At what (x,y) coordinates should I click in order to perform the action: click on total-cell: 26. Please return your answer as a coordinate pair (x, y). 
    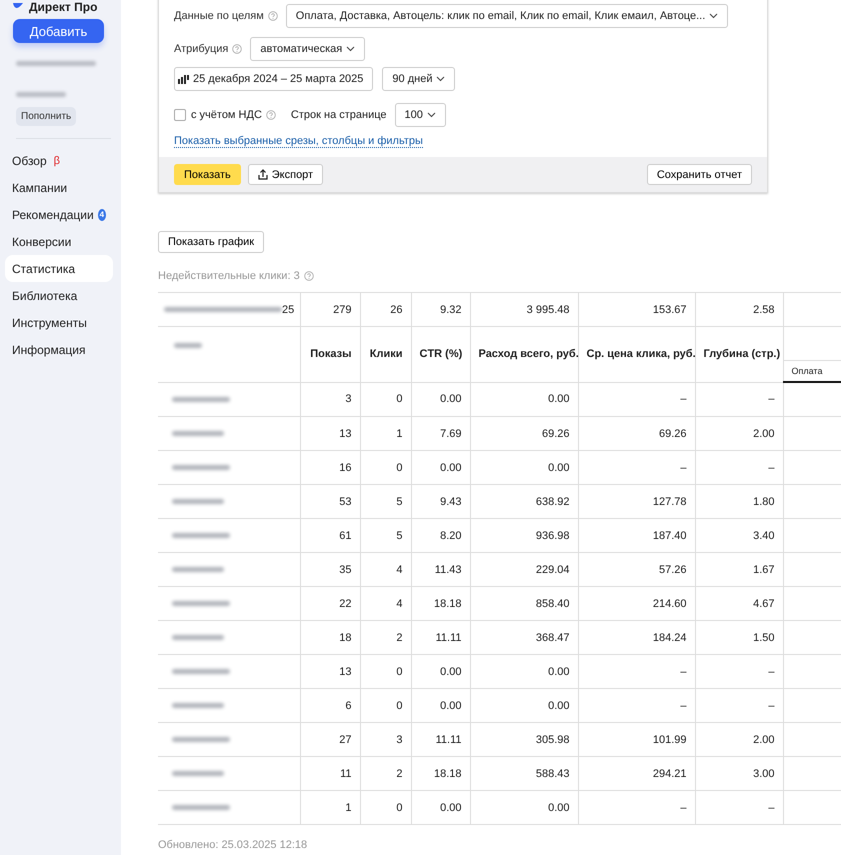
    Looking at the image, I should click on (385, 309).